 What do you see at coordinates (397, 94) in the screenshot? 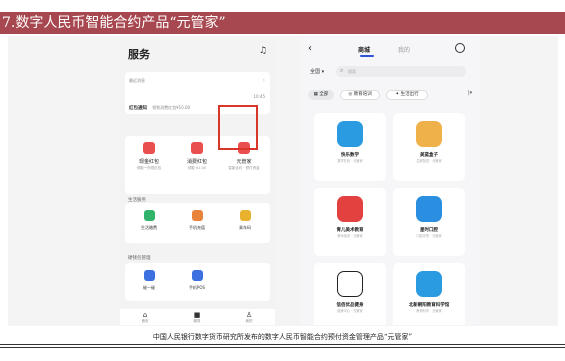
I see `life-icon: ✦` at bounding box center [397, 94].